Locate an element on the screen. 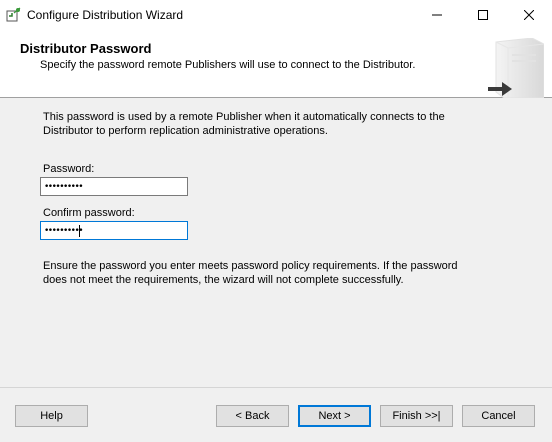 This screenshot has height=442, width=552. wizard-app-icon is located at coordinates (14, 15).